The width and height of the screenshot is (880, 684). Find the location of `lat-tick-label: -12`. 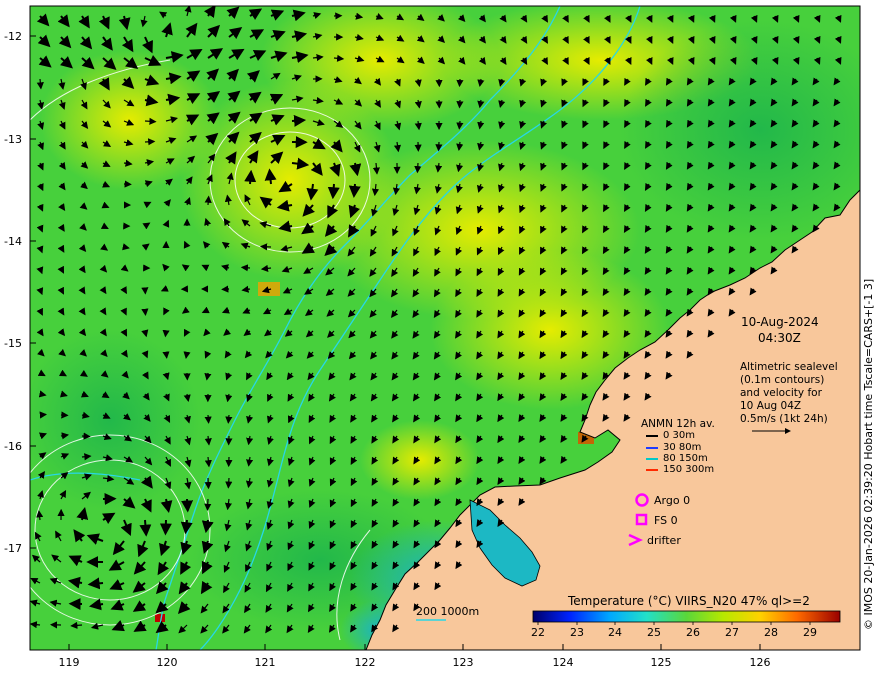

lat-tick-label: -12 is located at coordinates (13, 36).